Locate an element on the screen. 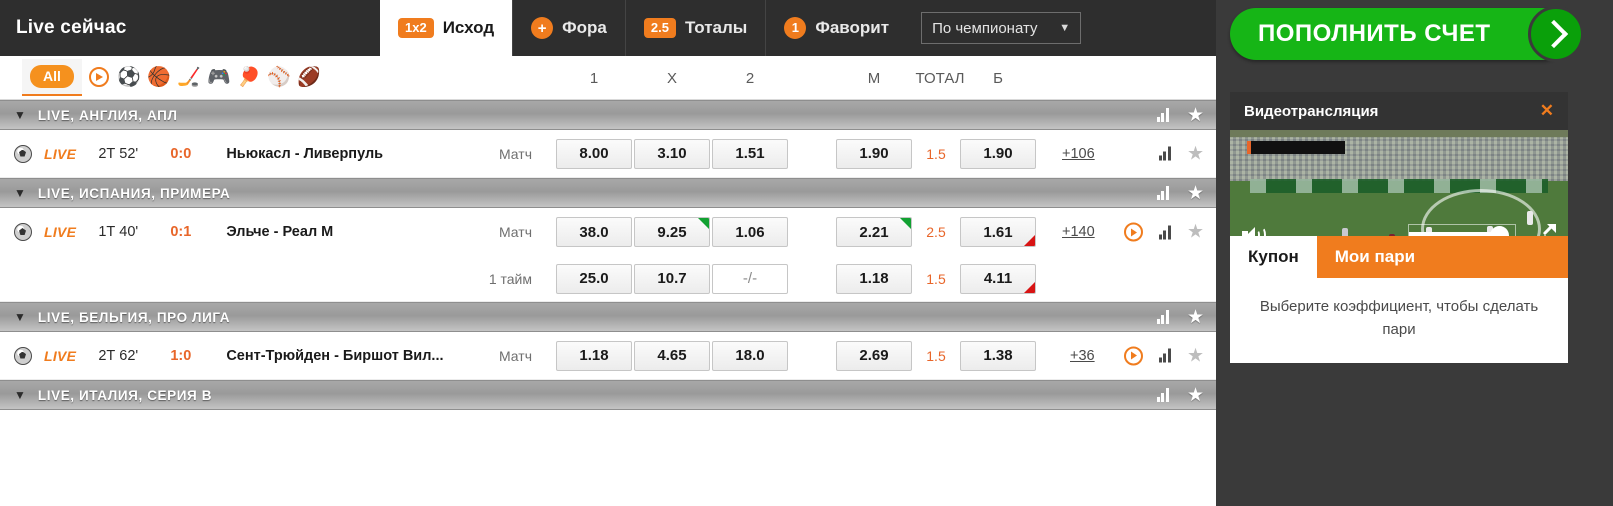 The height and width of the screenshot is (506, 1613). odd-cell-total-under: 1.38 is located at coordinates (998, 355).